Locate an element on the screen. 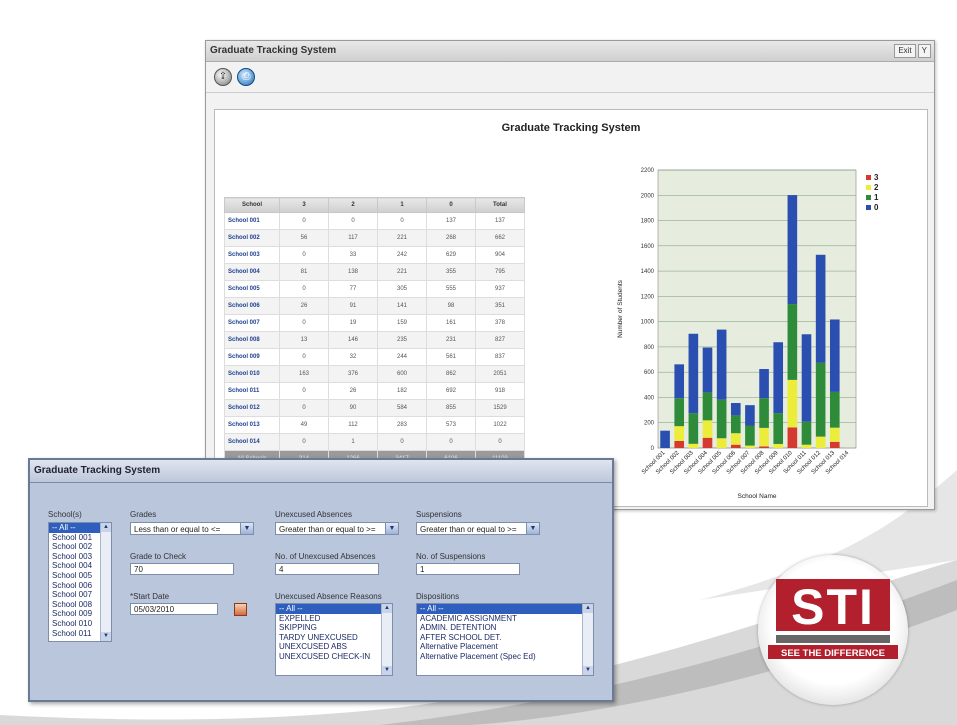 The image size is (957, 725). schools-scrollbar: ▲ ▼ is located at coordinates (105, 582).